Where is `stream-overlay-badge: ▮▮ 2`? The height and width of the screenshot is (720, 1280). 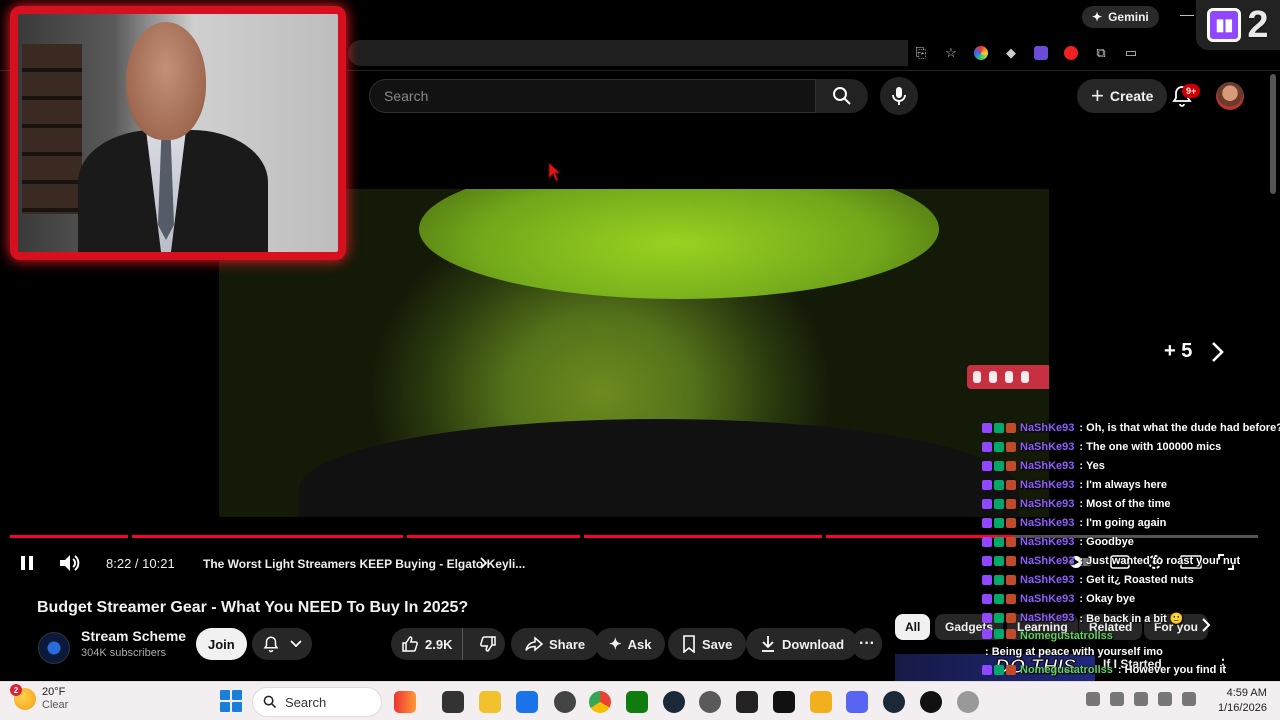
stream-overlay-badge: ▮▮ 2 is located at coordinates (1238, 25).